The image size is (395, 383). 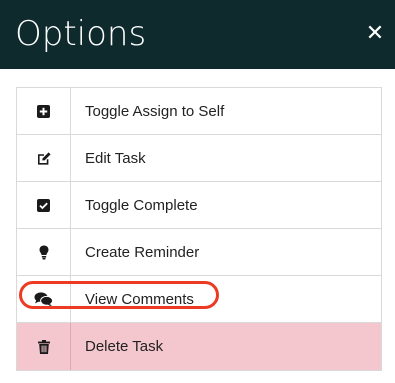 What do you see at coordinates (199, 346) in the screenshot?
I see `menu-item-delete-task: Delete Task` at bounding box center [199, 346].